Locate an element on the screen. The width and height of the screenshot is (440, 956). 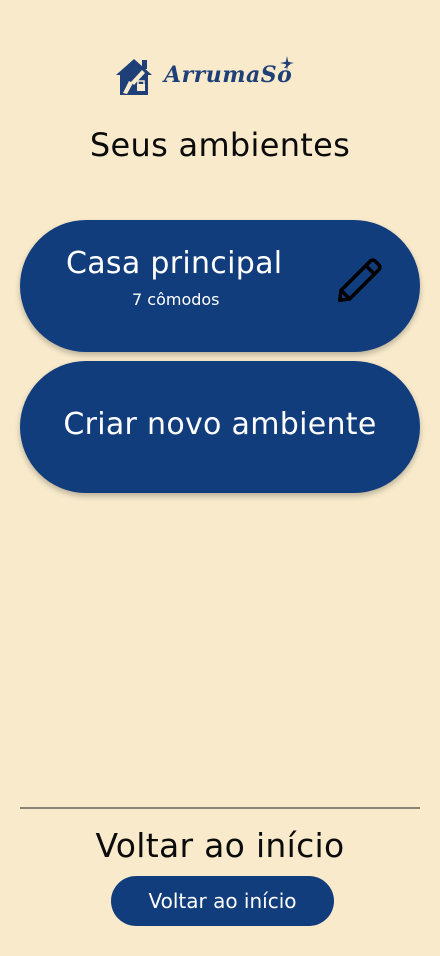
pencil-edit-icon is located at coordinates (359, 280).